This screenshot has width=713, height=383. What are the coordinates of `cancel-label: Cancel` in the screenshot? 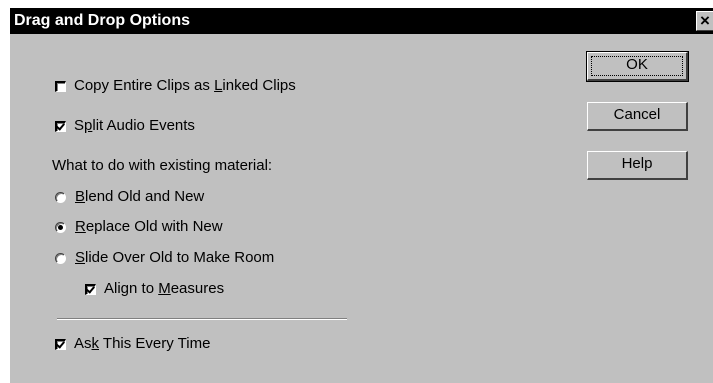 It's located at (637, 114).